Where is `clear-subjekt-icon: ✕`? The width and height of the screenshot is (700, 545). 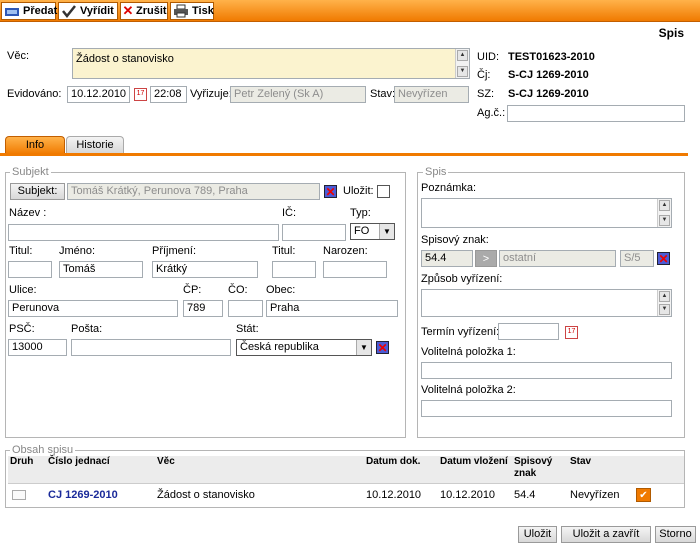 clear-subjekt-icon: ✕ is located at coordinates (330, 191).